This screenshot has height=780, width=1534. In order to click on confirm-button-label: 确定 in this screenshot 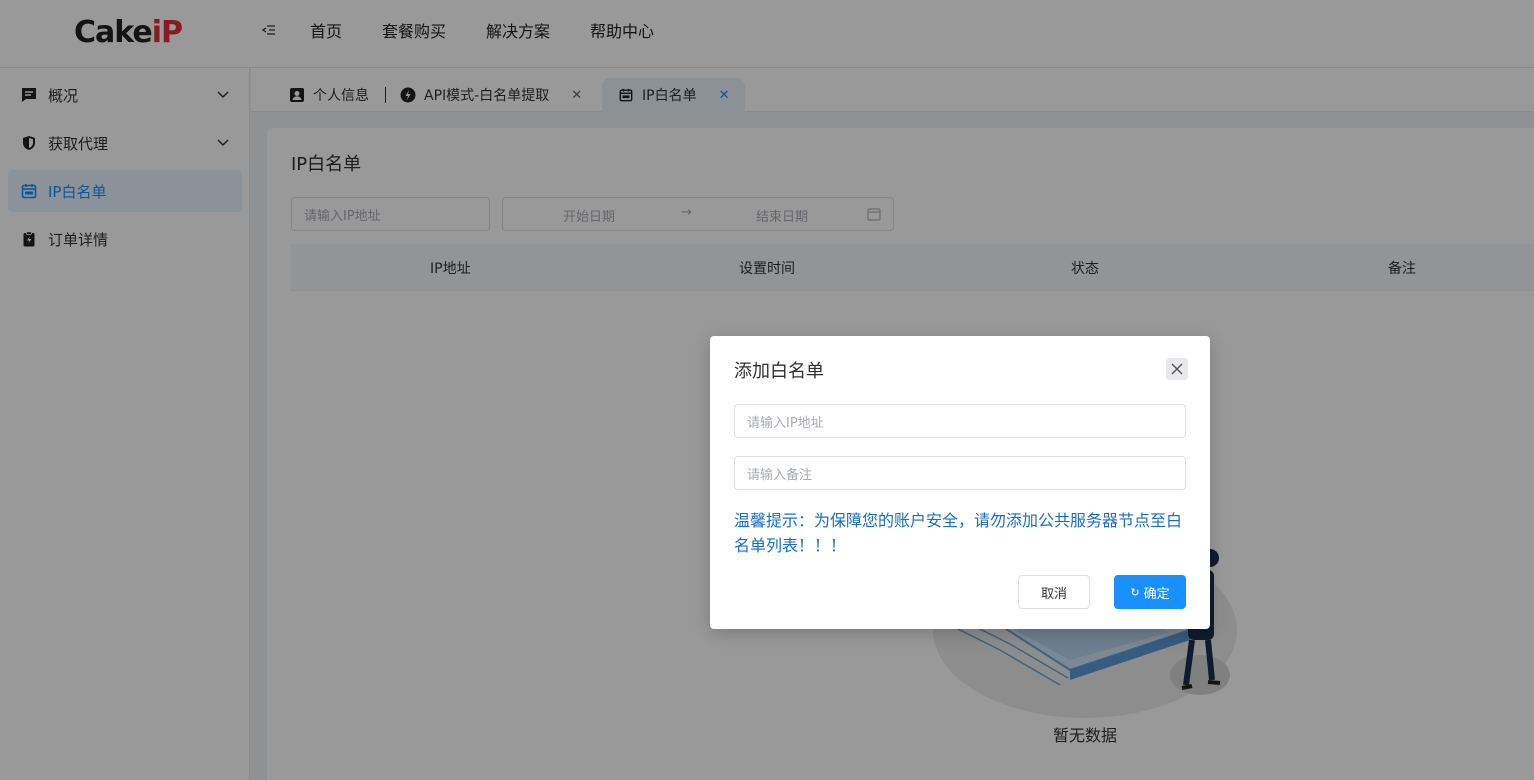, I will do `click(1156, 594)`.